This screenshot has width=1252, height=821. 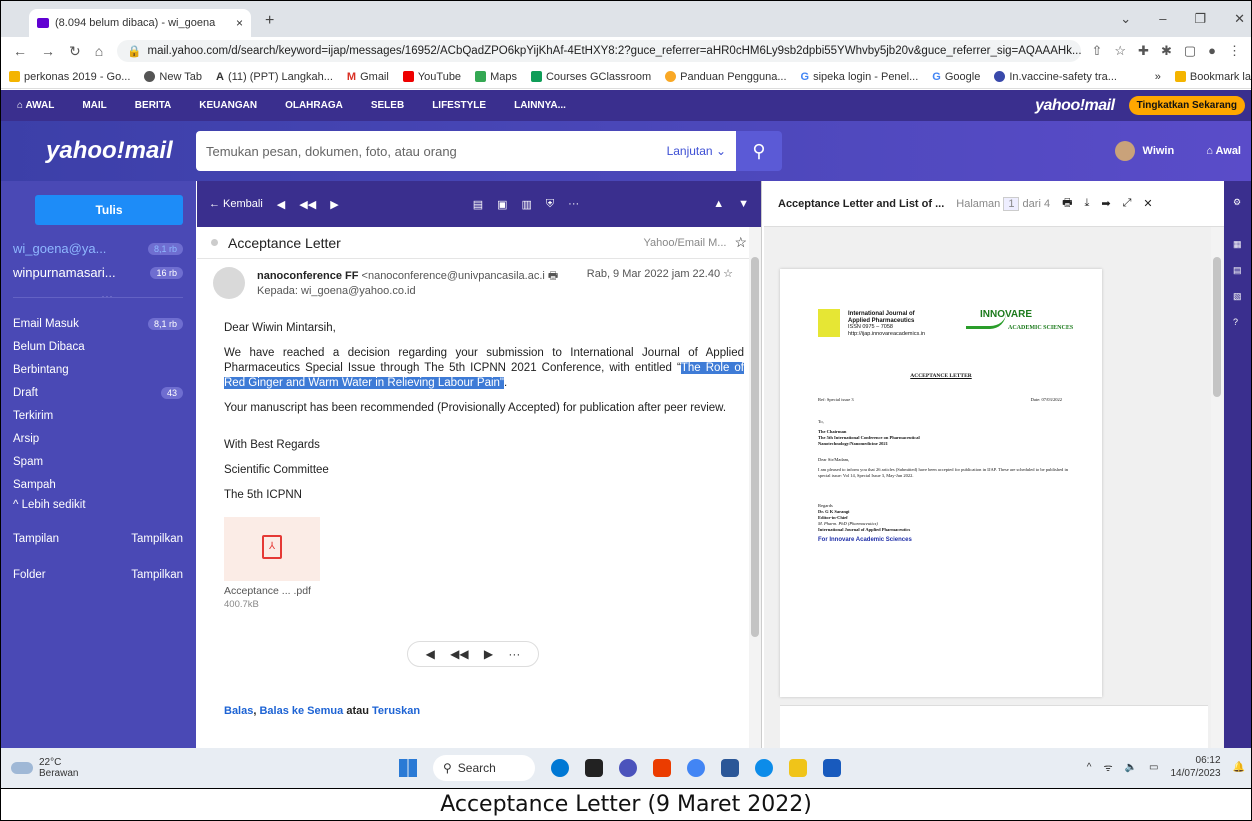 I want to click on star-icon: ☆, so click(x=1120, y=51).